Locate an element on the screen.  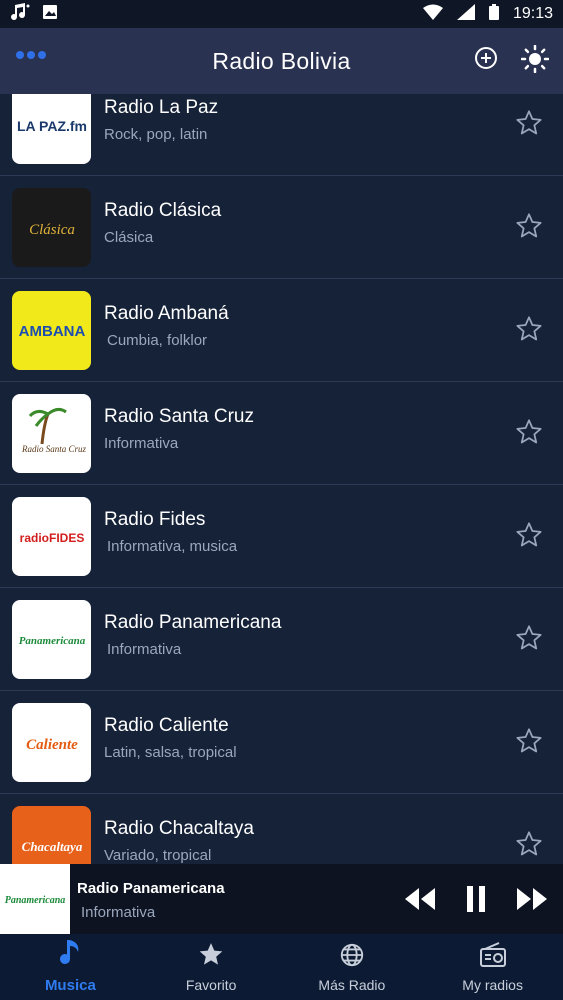
nav-item-my-radios: My radios is located at coordinates (492, 967).